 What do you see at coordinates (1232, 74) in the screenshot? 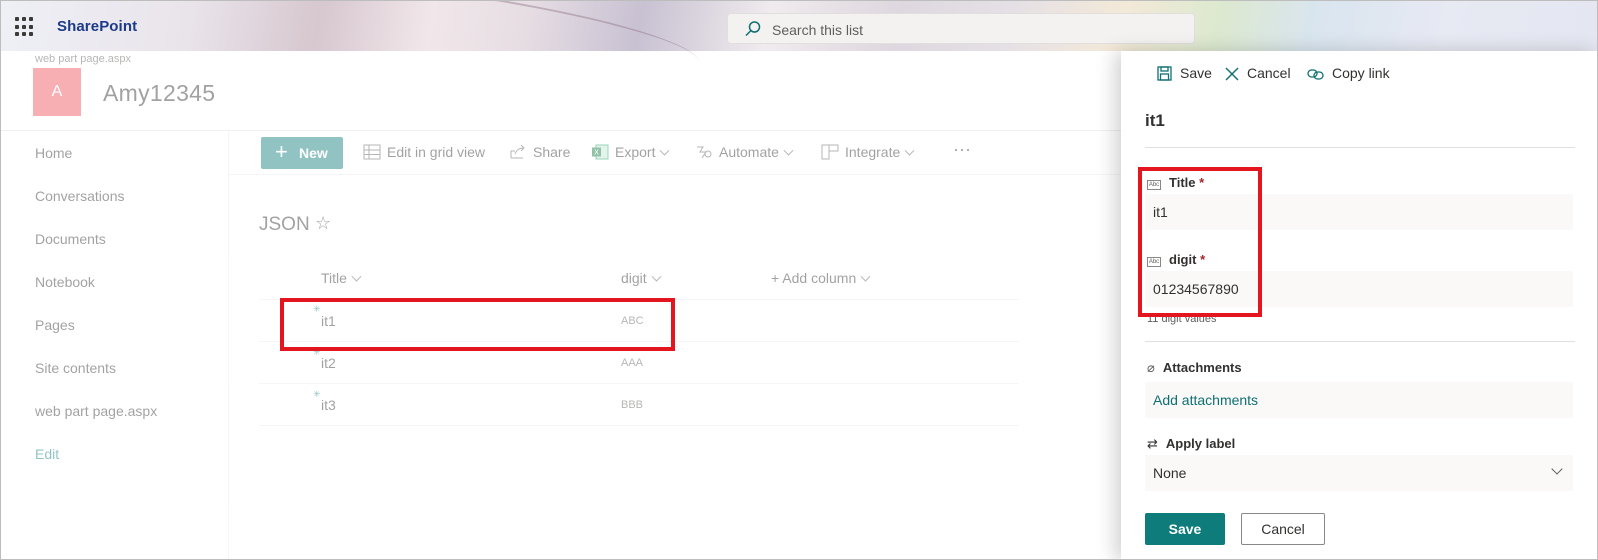
I see `close-icon` at bounding box center [1232, 74].